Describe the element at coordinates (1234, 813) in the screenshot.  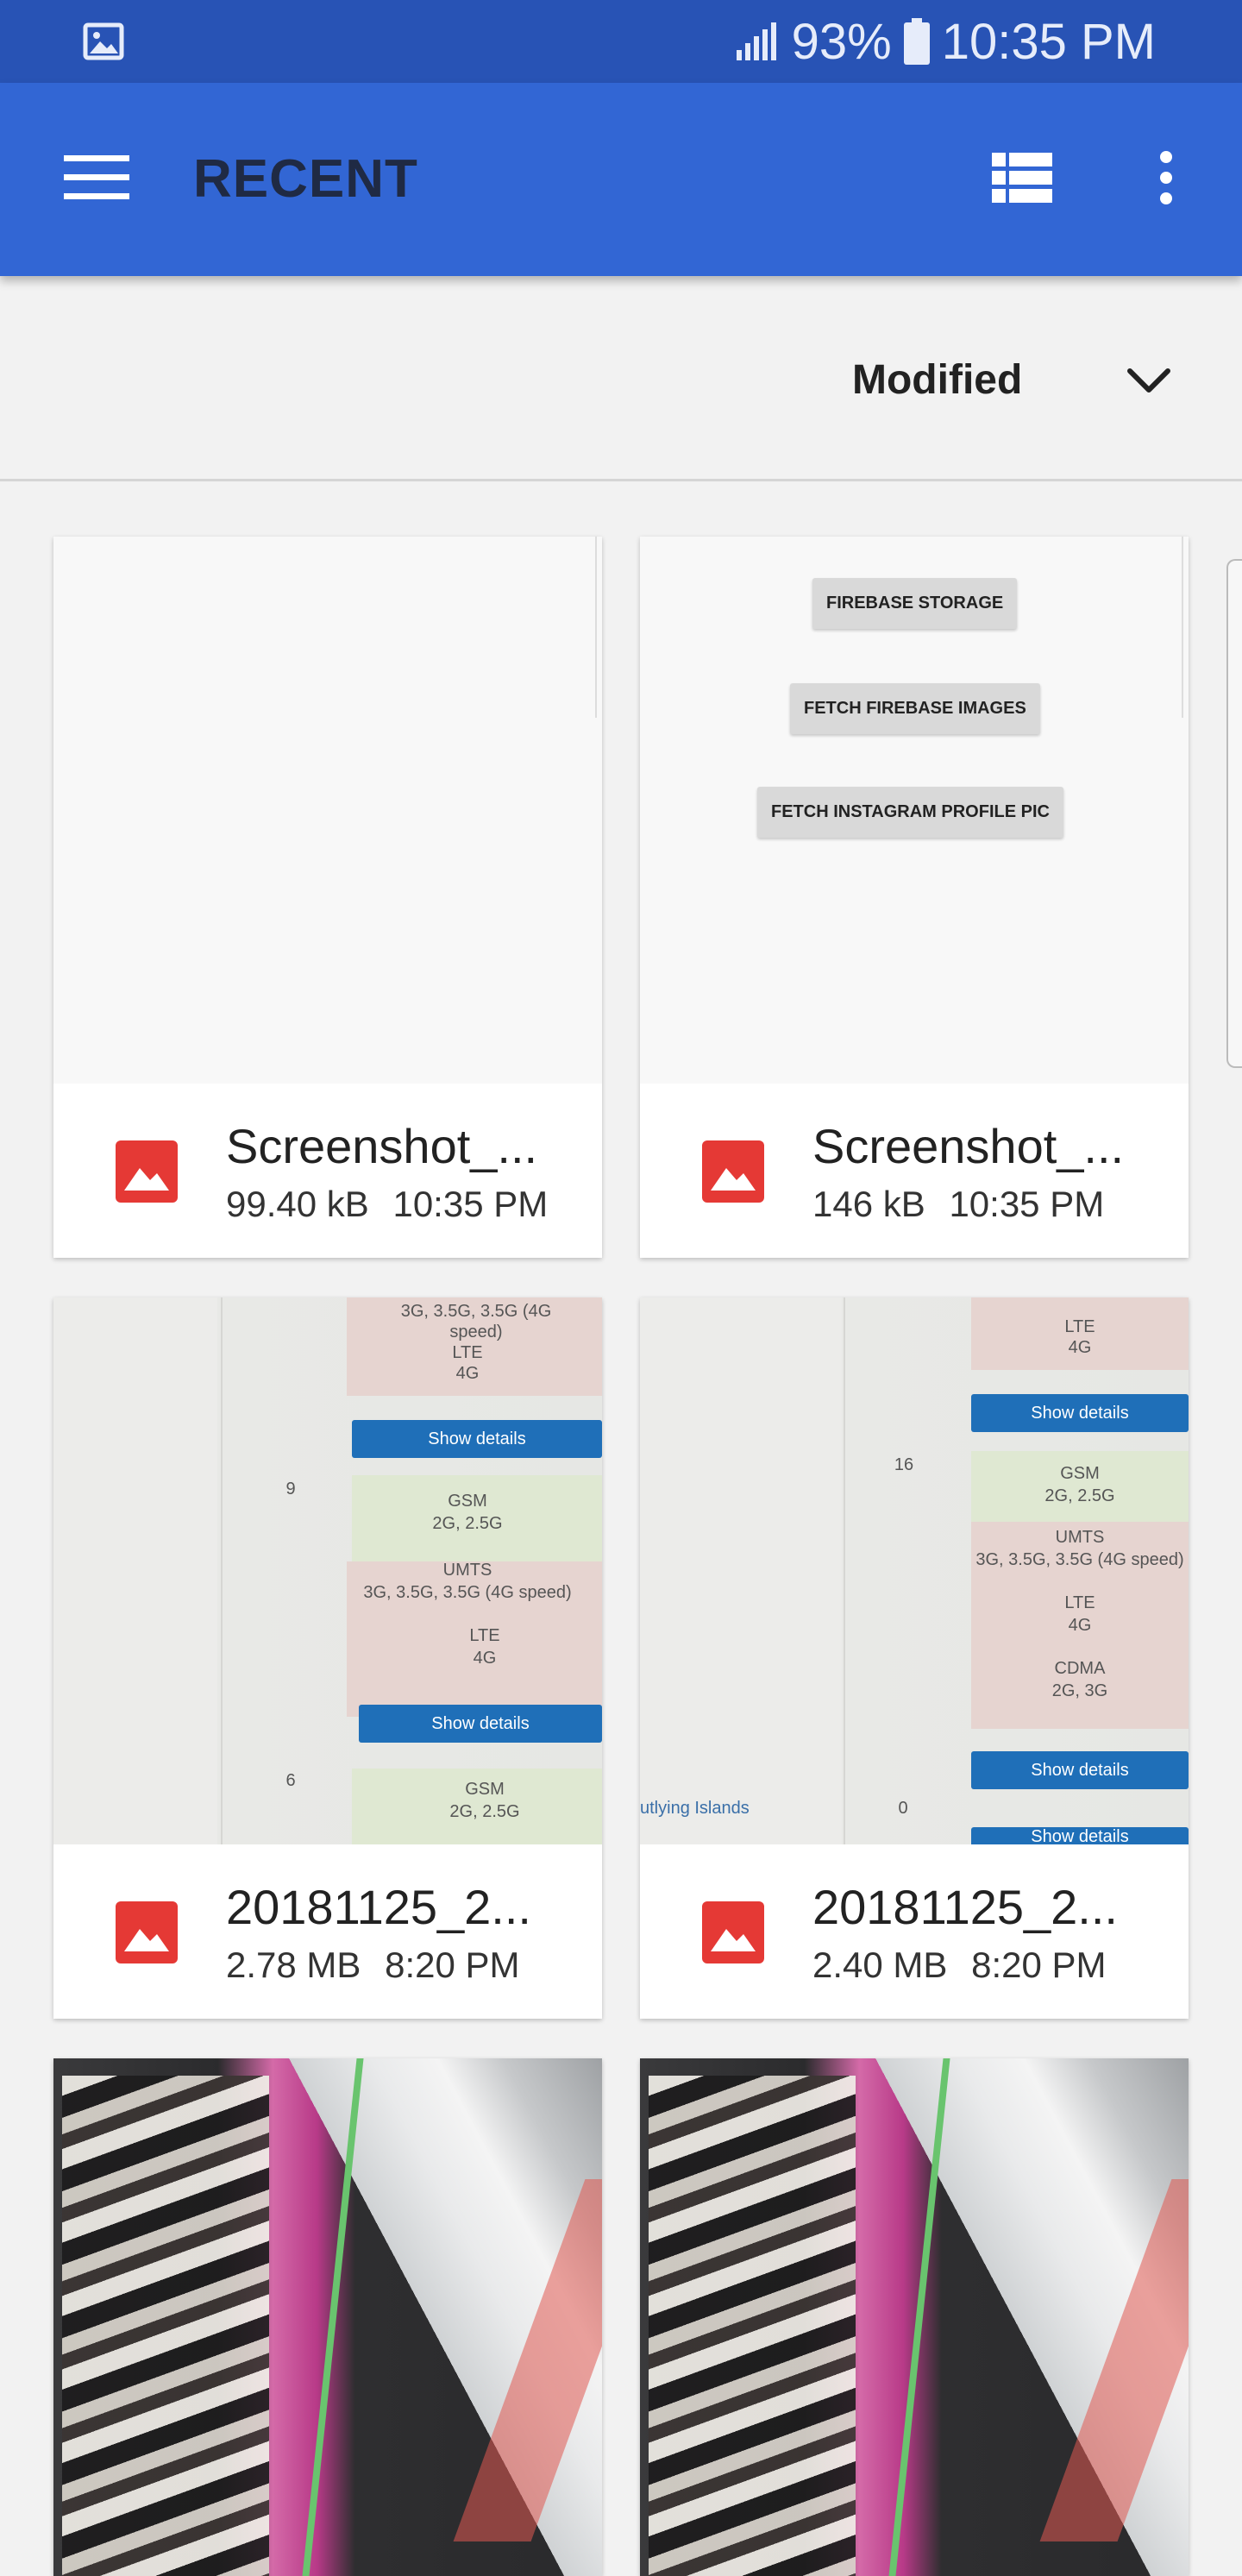
I see `scrollbar` at that location.